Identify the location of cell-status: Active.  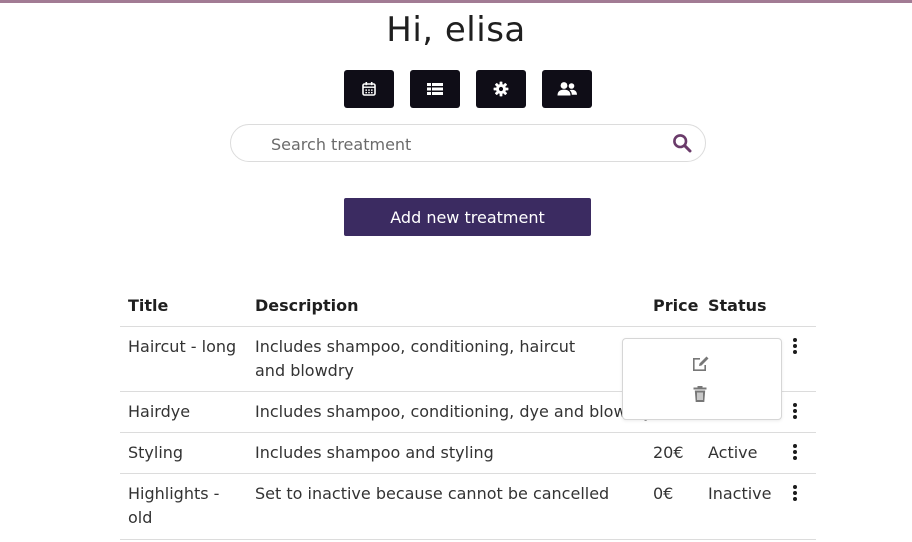
(733, 452).